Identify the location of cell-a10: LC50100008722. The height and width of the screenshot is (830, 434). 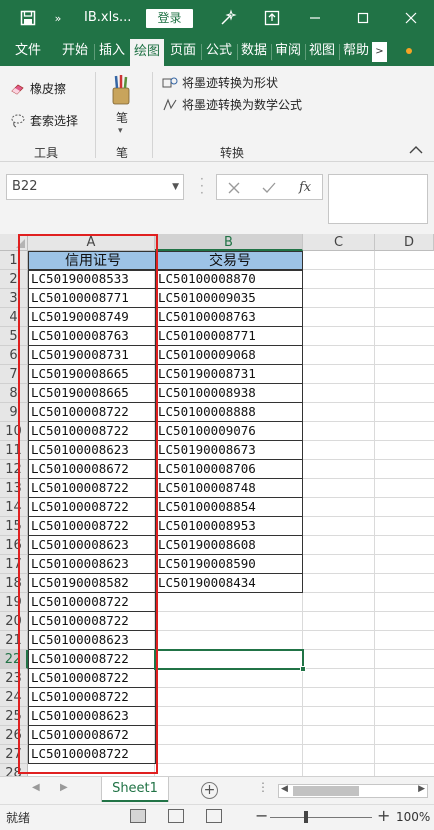
(92, 431).